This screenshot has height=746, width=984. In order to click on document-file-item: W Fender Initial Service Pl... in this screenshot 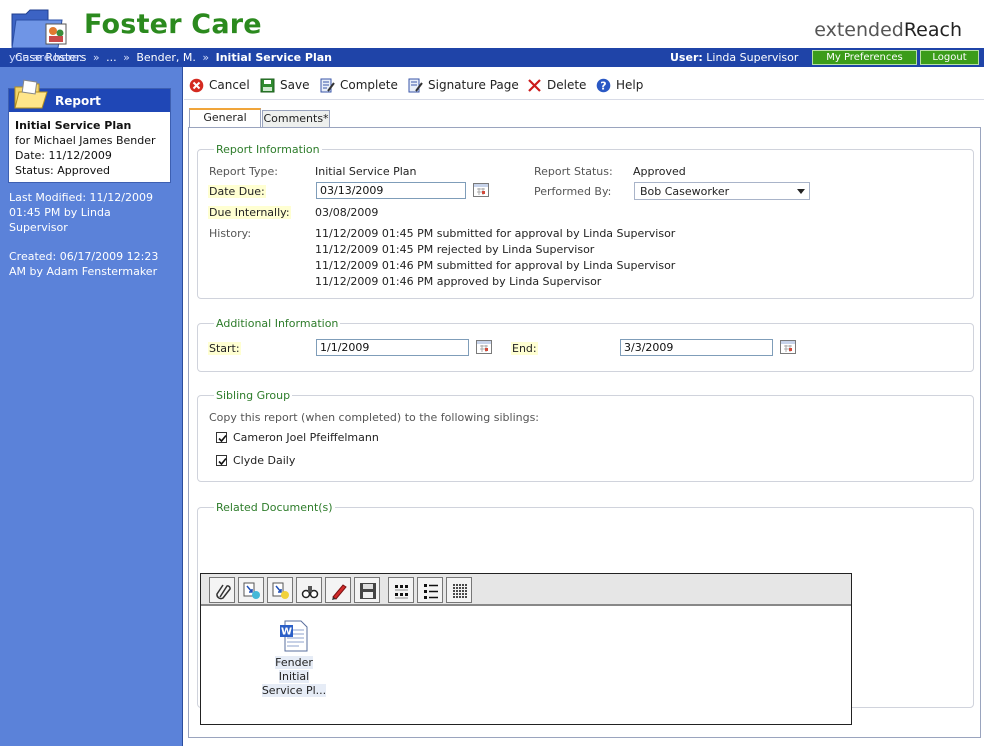, I will do `click(294, 659)`.